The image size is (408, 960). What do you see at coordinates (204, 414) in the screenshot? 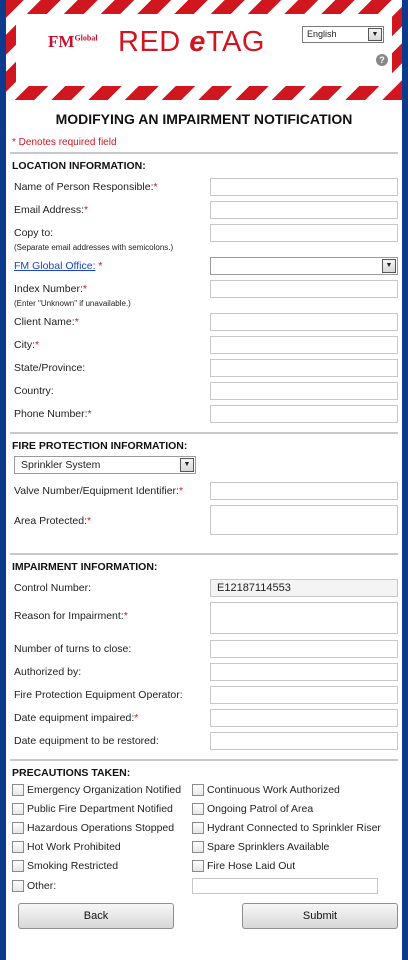
I see `phone-row: Phone Number:*` at bounding box center [204, 414].